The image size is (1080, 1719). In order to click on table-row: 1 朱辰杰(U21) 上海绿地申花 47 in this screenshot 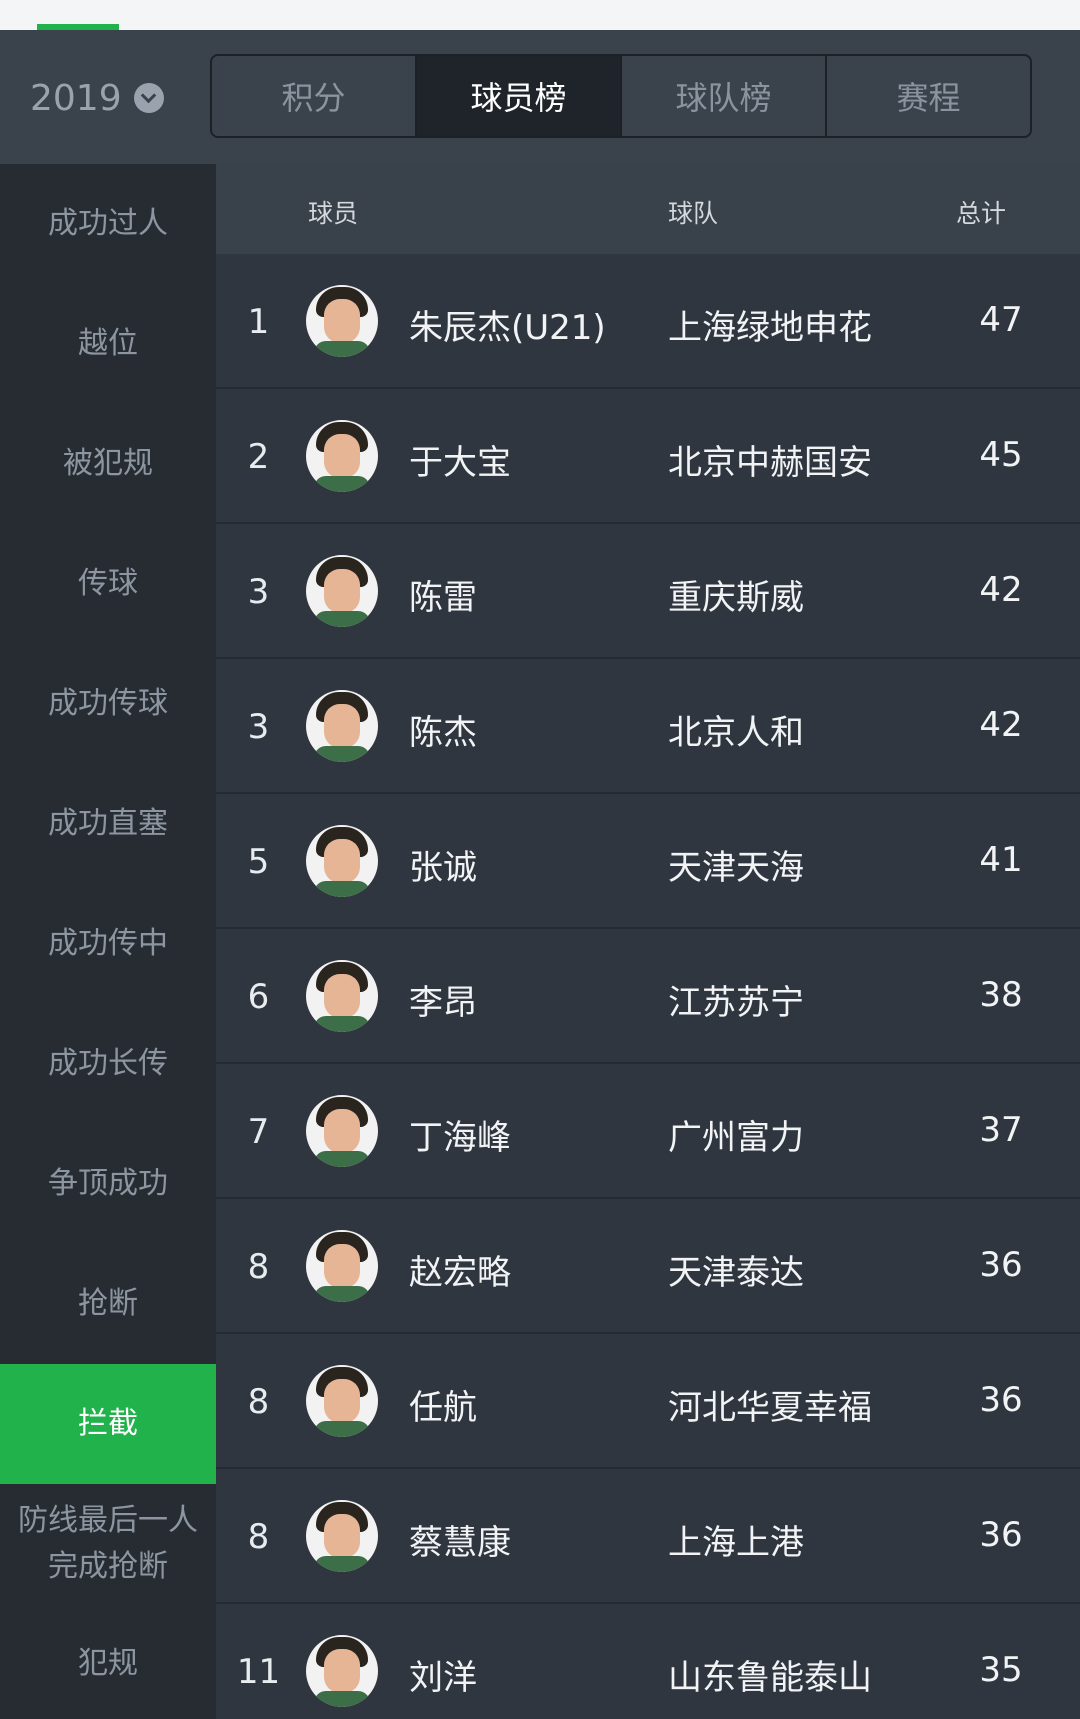, I will do `click(648, 321)`.